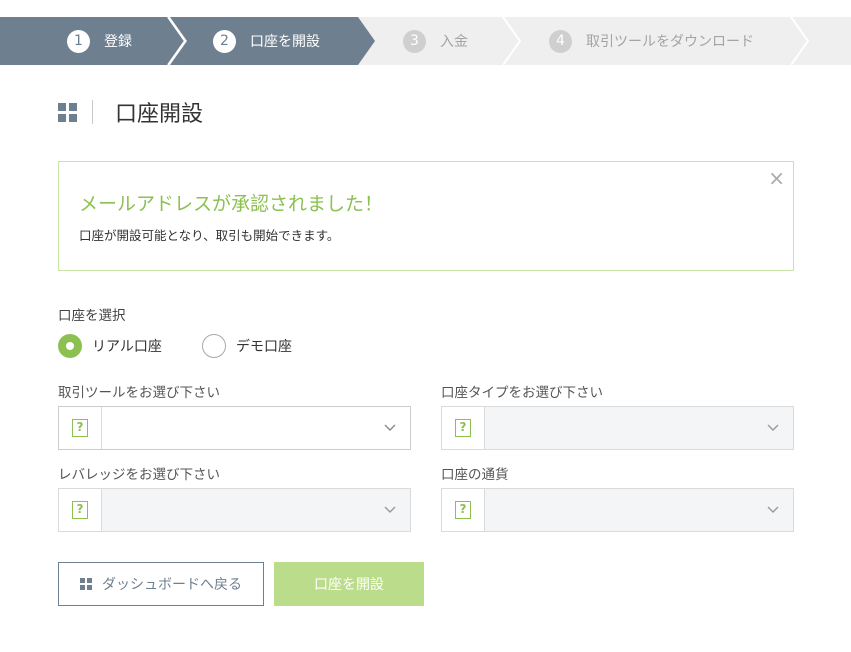 This screenshot has height=652, width=851. I want to click on step-open-account: 2 口座を開設, so click(266, 41).